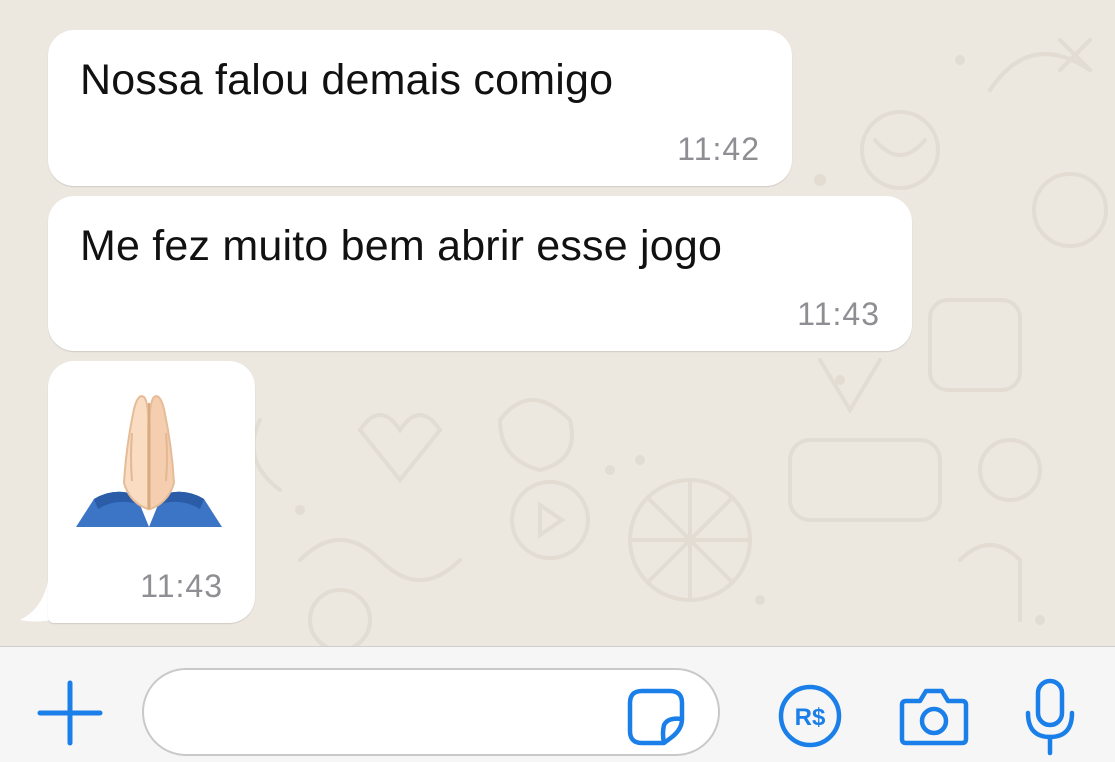 The image size is (1115, 762). Describe the element at coordinates (149, 461) in the screenshot. I see `folded-hands-emoji-icon` at that location.